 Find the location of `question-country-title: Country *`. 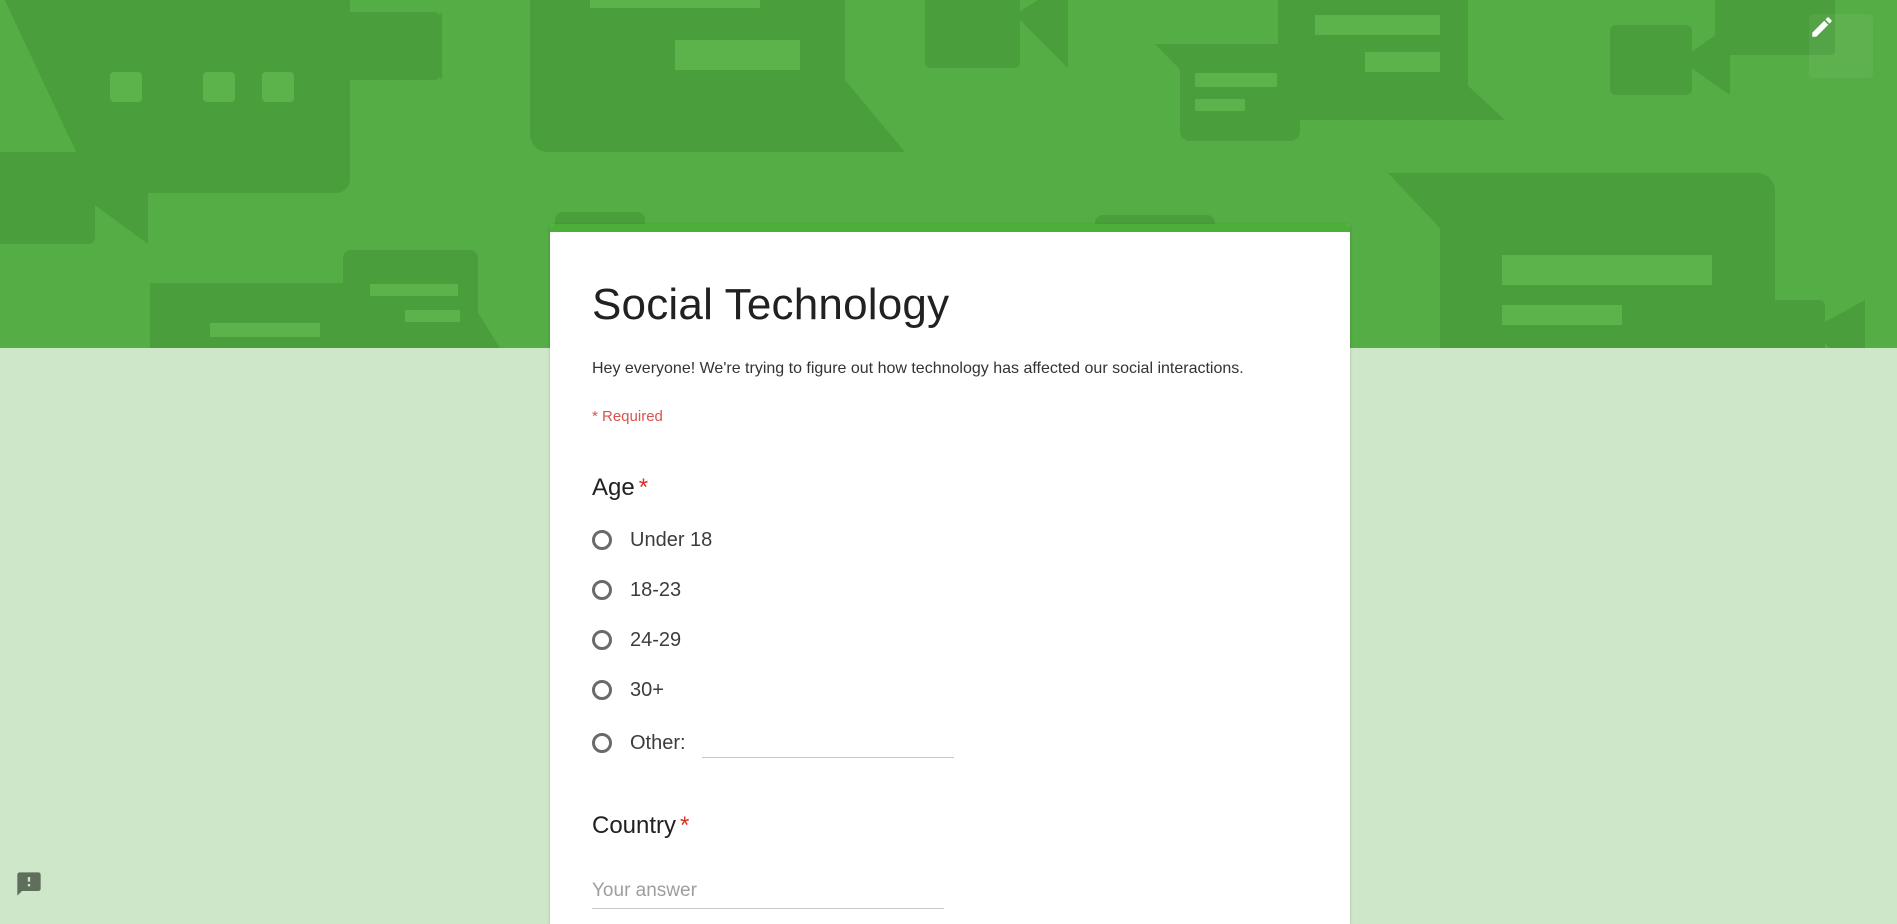

question-country-title: Country * is located at coordinates (640, 826).